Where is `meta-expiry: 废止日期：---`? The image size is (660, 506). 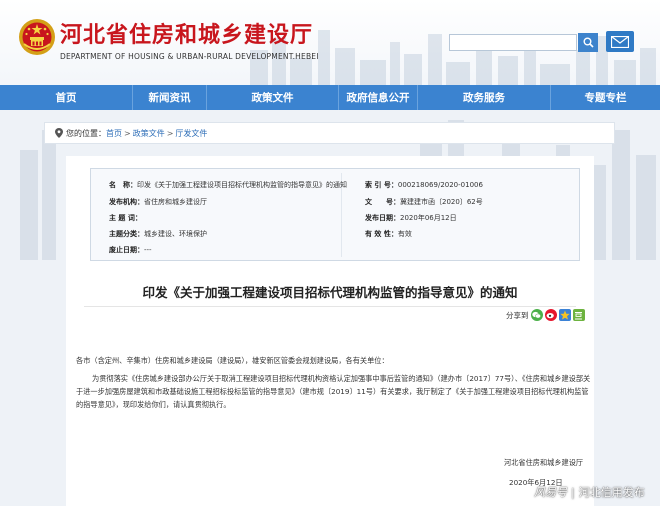 meta-expiry: 废止日期：--- is located at coordinates (130, 250).